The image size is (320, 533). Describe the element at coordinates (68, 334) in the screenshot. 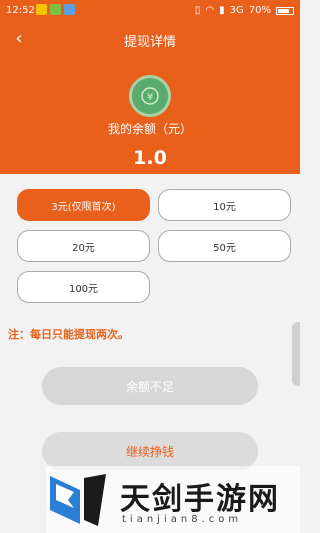

I see `withdraw-note: 注：每日只能提现两次。` at that location.